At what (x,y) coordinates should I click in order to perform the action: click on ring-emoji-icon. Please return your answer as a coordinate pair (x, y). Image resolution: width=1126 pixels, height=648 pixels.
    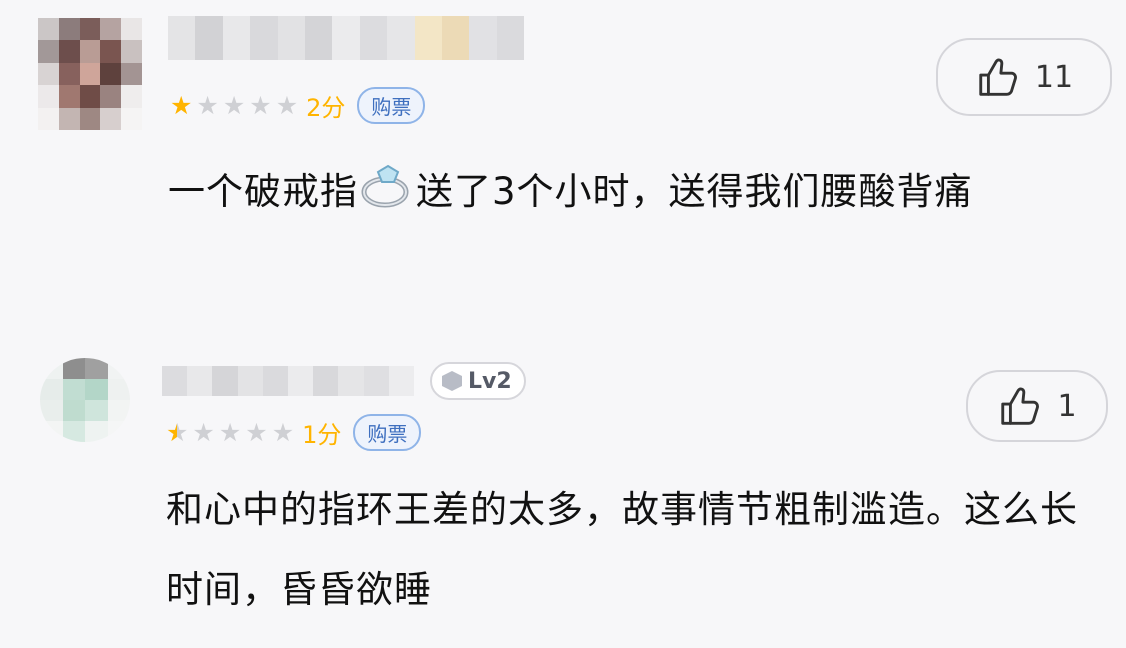
    Looking at the image, I should click on (385, 186).